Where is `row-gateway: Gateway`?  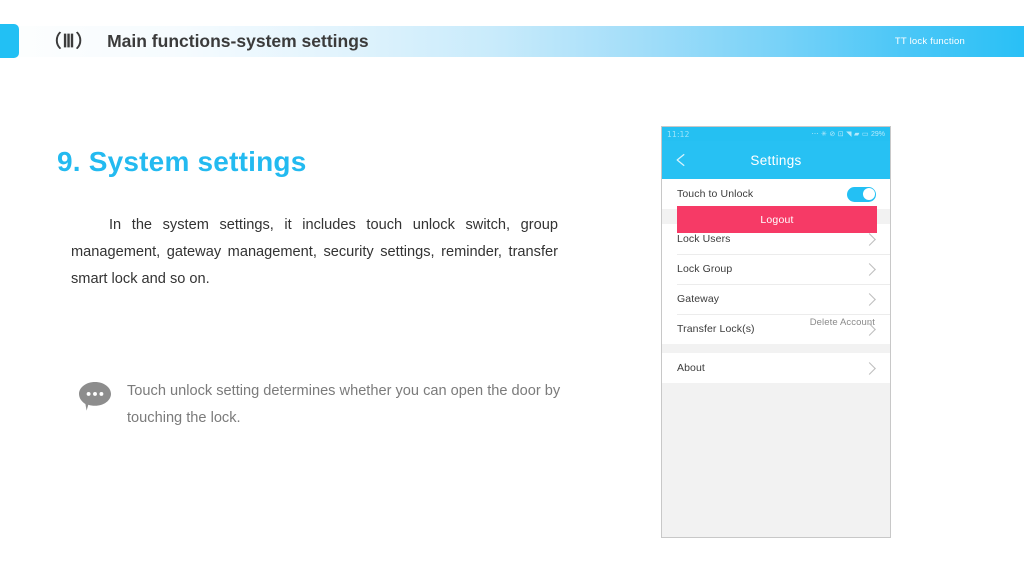
row-gateway: Gateway is located at coordinates (776, 299).